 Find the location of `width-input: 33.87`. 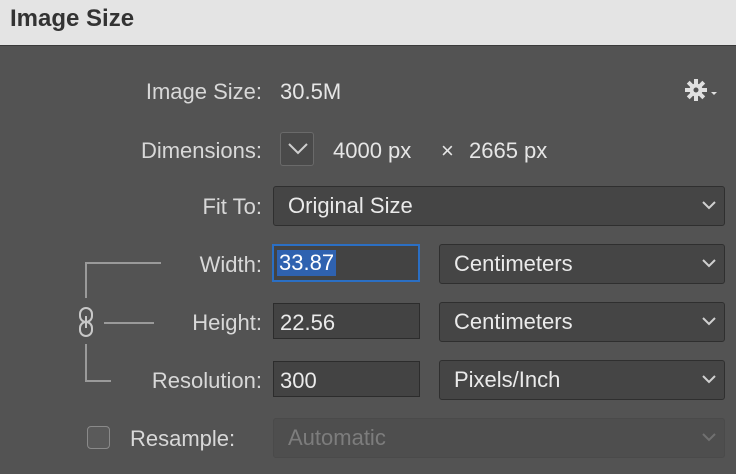

width-input: 33.87 is located at coordinates (346, 263).